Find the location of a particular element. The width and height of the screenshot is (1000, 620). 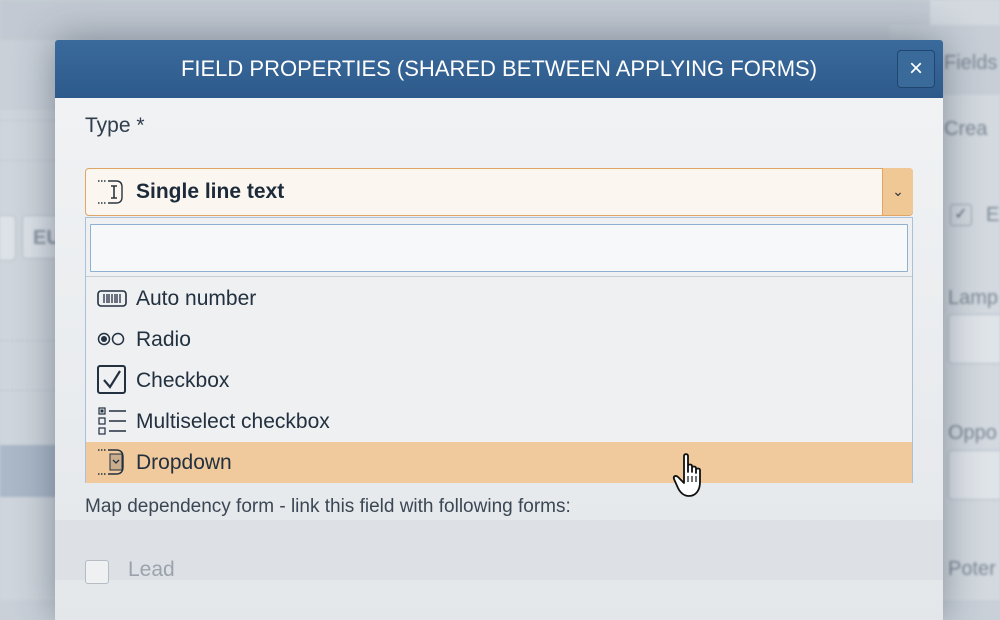

option-radio: Radio is located at coordinates (499, 339).